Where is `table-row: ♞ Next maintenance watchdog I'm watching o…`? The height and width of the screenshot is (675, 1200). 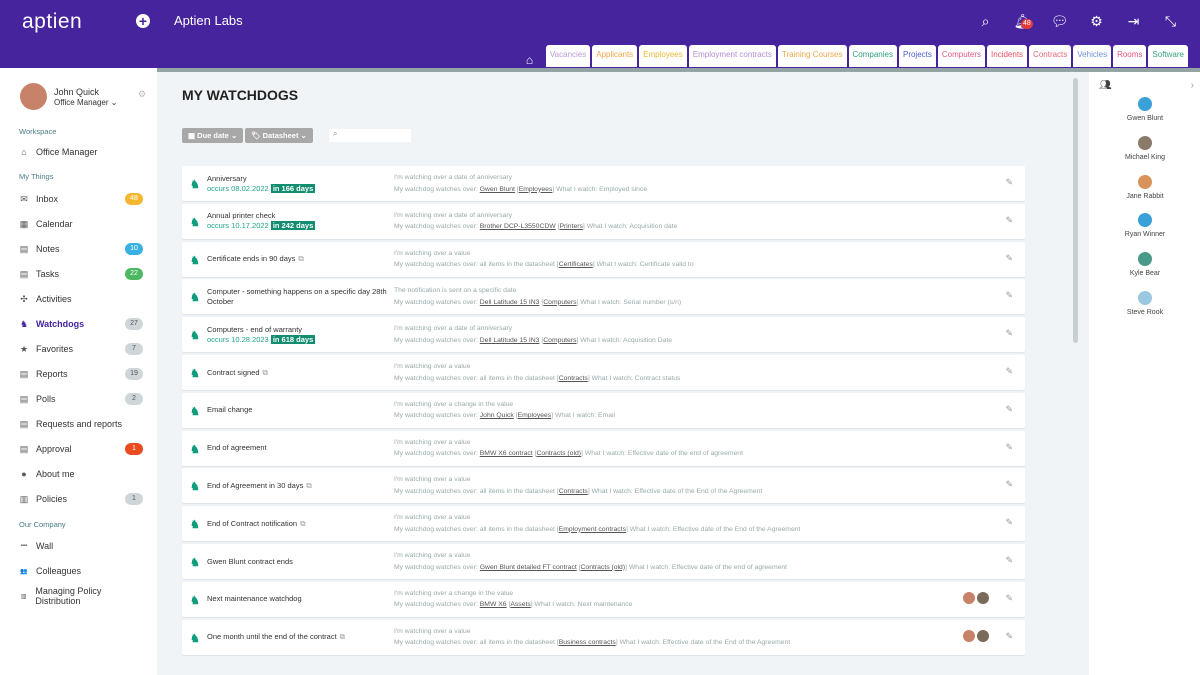 table-row: ♞ Next maintenance watchdog I'm watching o… is located at coordinates (603, 599).